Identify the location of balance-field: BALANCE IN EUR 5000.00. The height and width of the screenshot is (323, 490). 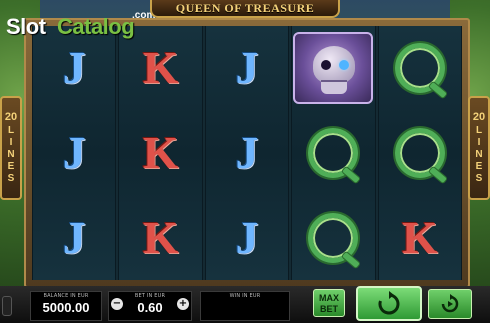
(66, 306).